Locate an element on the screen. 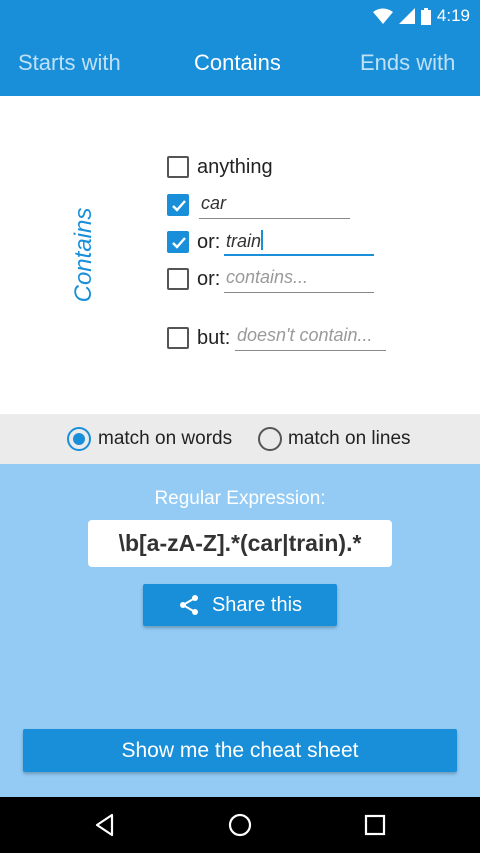 The width and height of the screenshot is (480, 853). match-mode-bar: match on words match on lines is located at coordinates (240, 439).